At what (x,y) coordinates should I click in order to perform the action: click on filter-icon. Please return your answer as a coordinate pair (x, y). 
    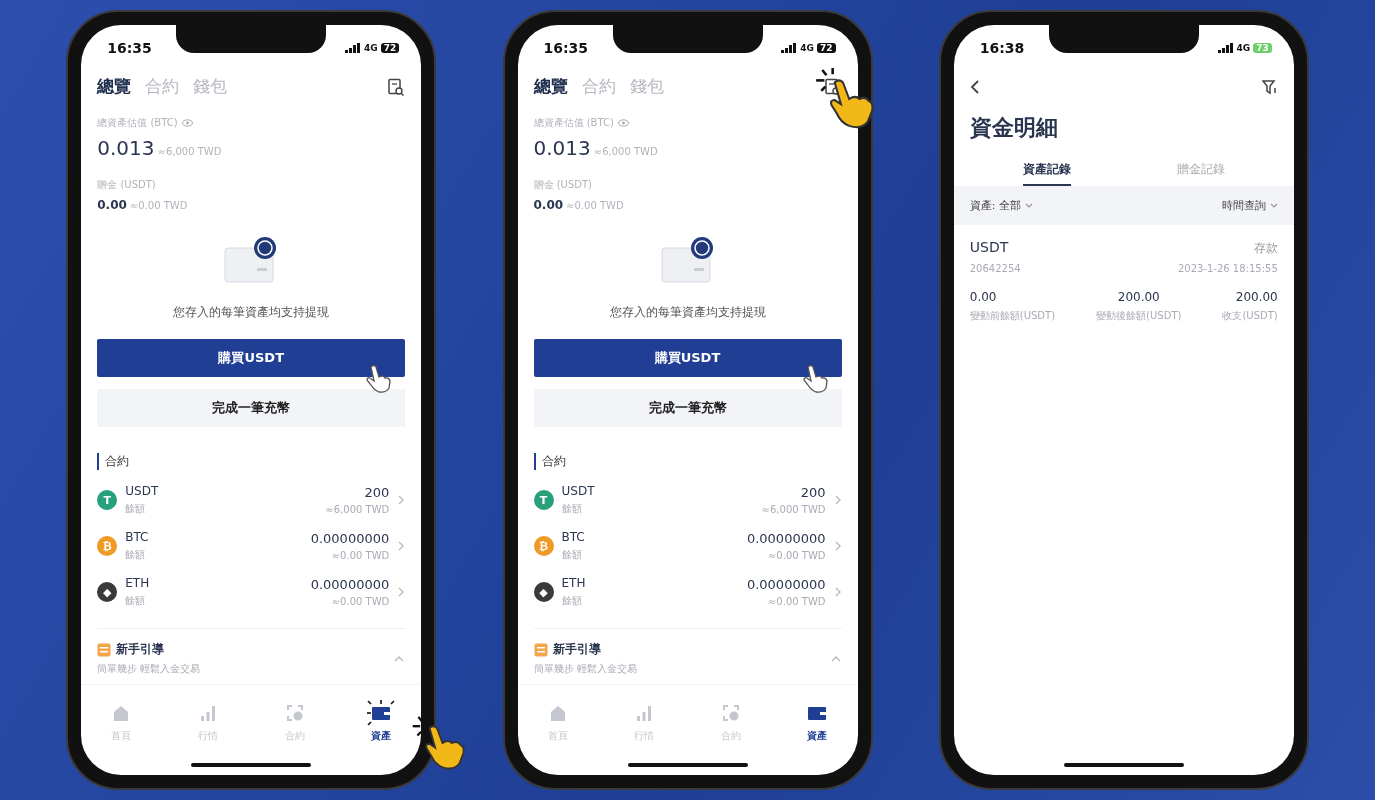
    Looking at the image, I should click on (1269, 87).